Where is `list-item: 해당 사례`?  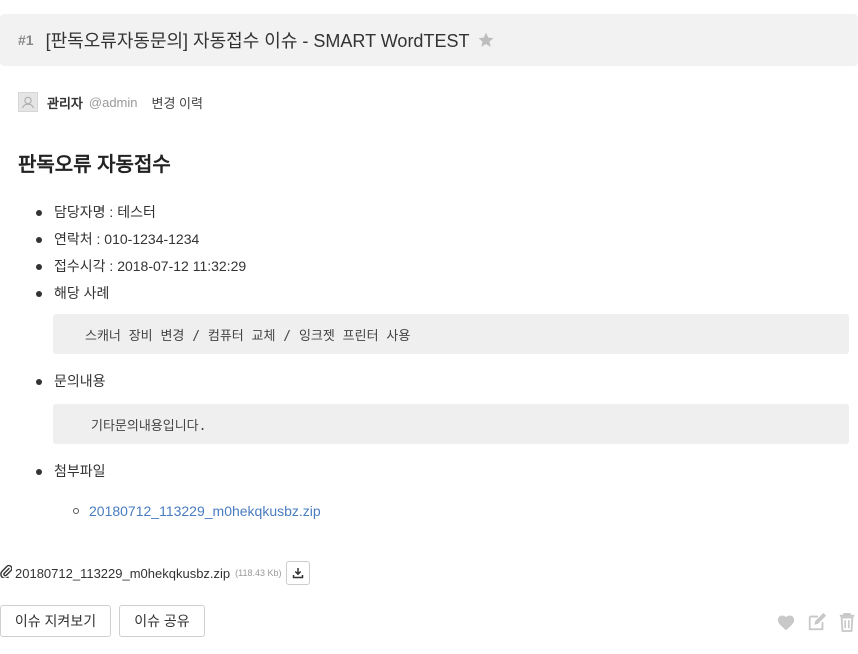
list-item: 해당 사례 is located at coordinates (72, 293).